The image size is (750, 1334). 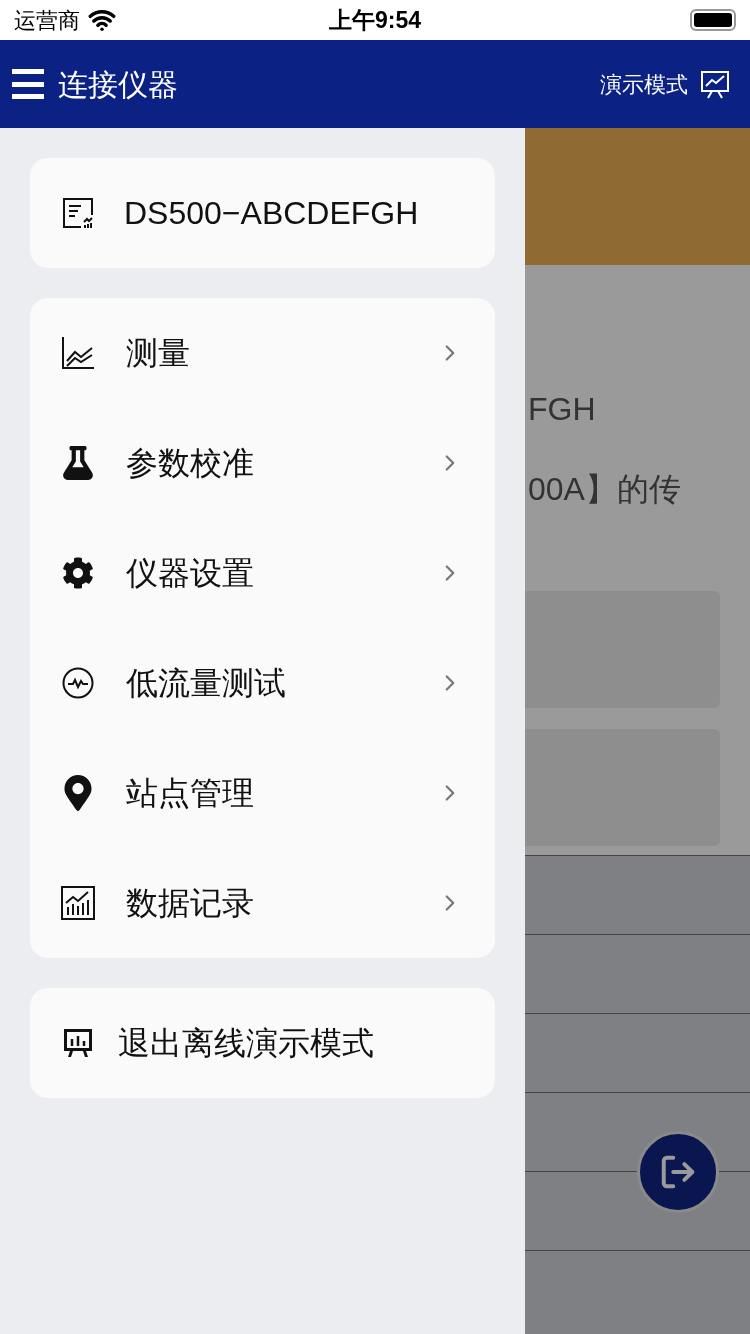 What do you see at coordinates (78, 353) in the screenshot?
I see `line-chart-icon` at bounding box center [78, 353].